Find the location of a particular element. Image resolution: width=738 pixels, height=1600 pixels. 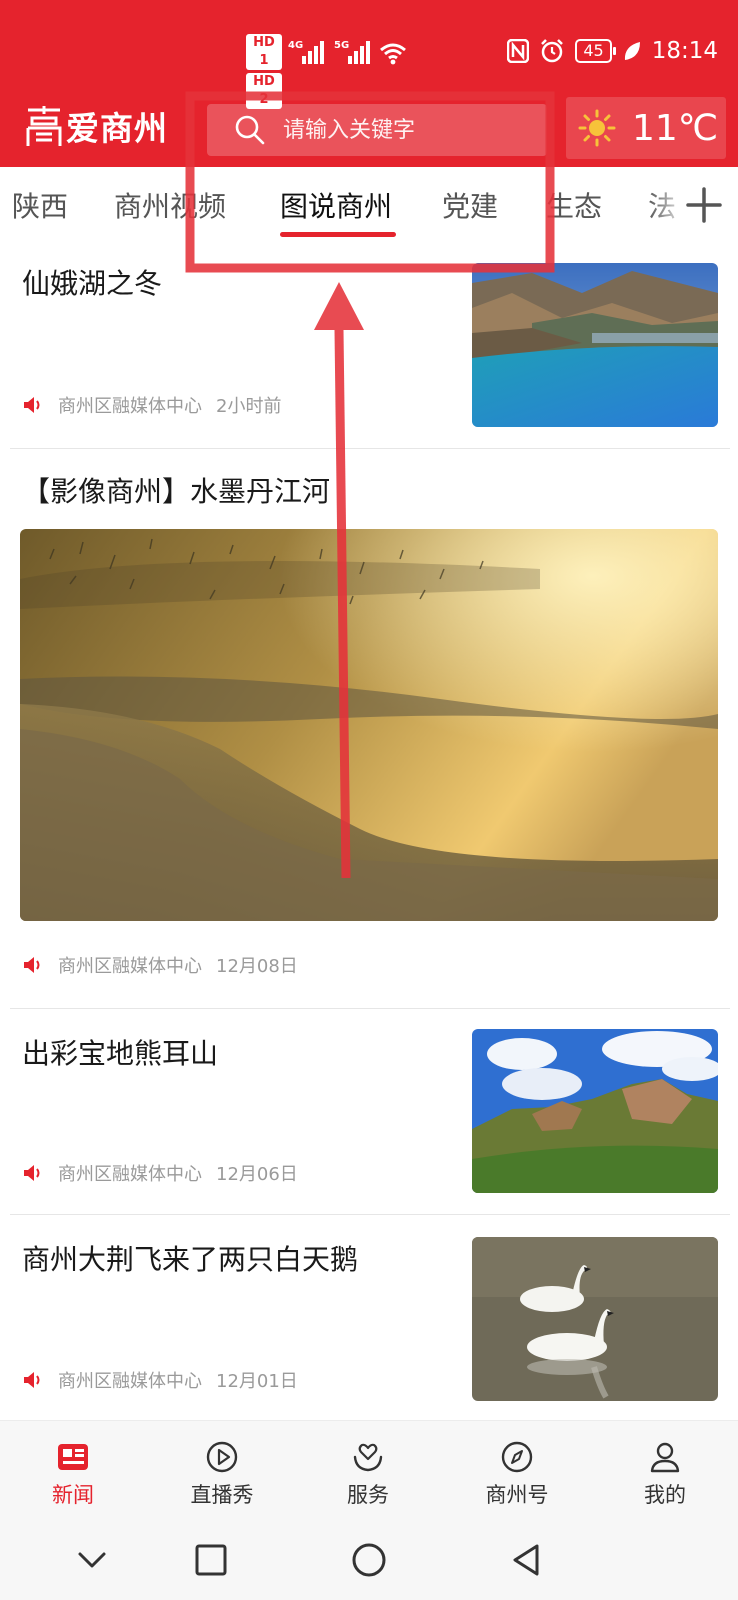

weather-widget: 11℃ is located at coordinates (646, 128).